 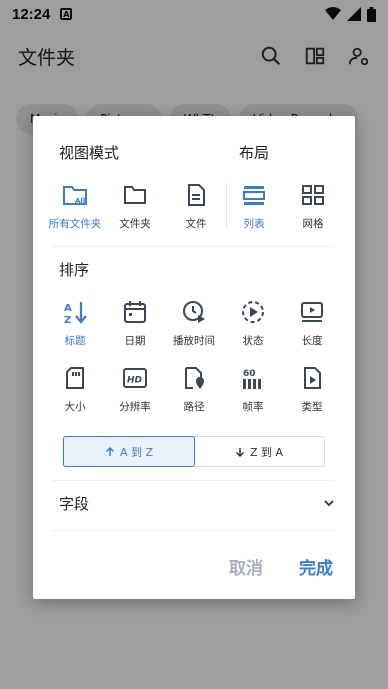 I want to click on sort-descending-label: Z 到 A, so click(x=266, y=452).